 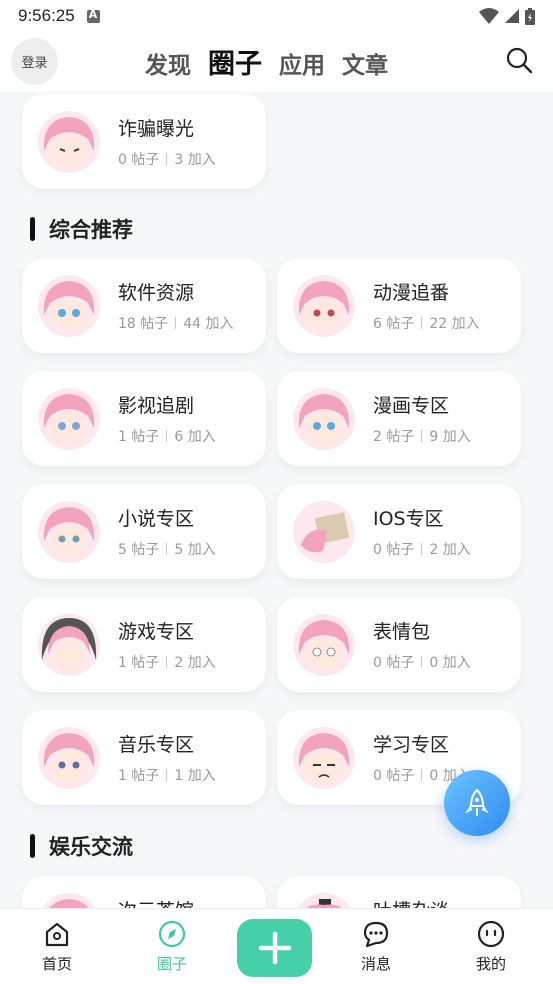 What do you see at coordinates (376, 946) in the screenshot?
I see `nav-messages: 消息` at bounding box center [376, 946].